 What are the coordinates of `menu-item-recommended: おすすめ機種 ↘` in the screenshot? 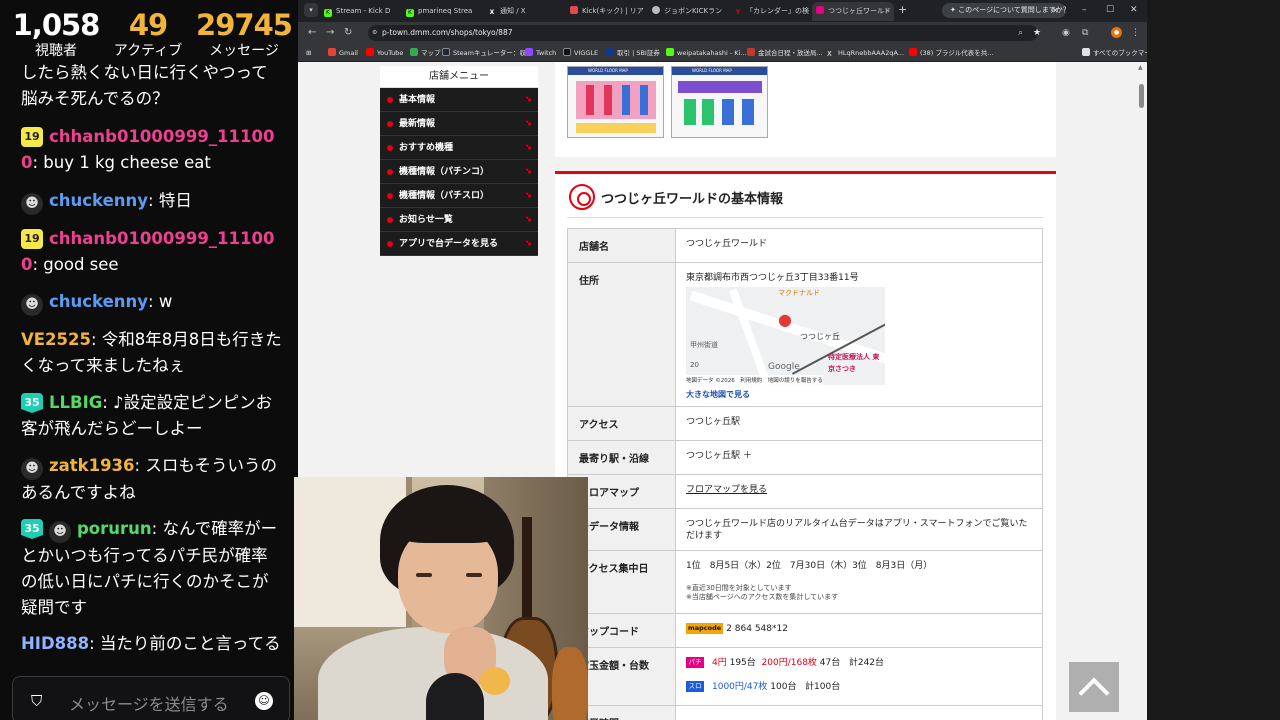 It's located at (459, 148).